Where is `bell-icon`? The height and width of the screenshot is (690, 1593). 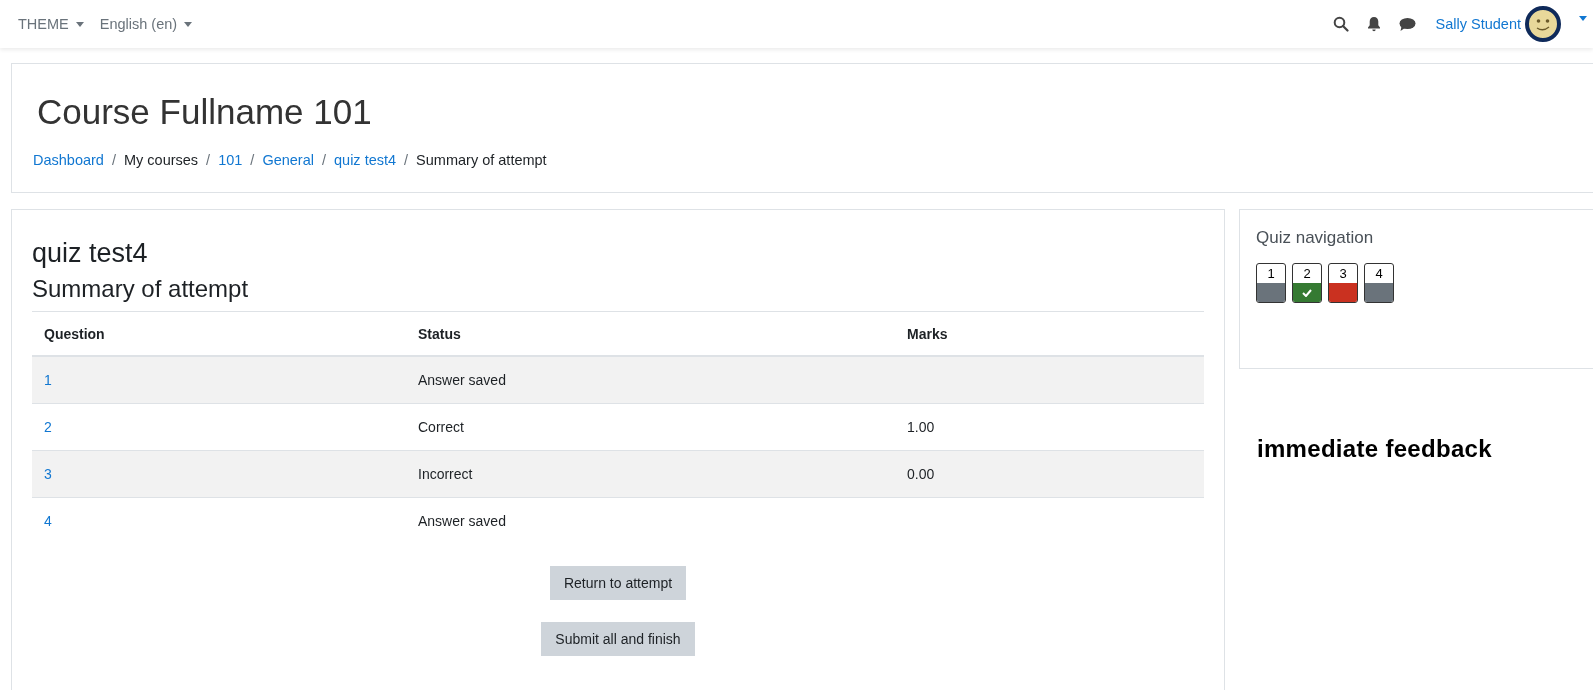 bell-icon is located at coordinates (1373, 24).